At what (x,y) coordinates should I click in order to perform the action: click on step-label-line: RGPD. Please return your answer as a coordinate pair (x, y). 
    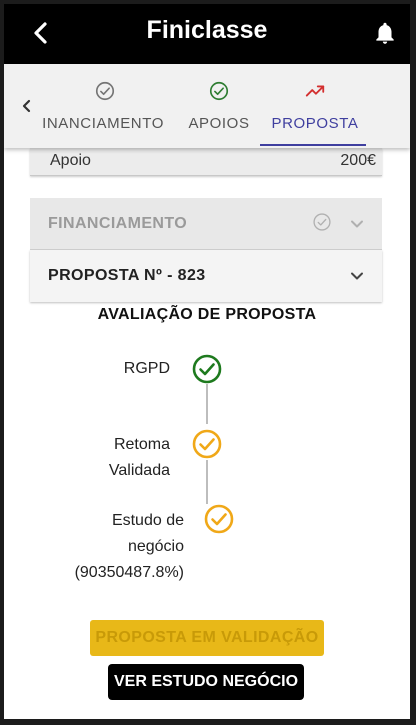
    Looking at the image, I should click on (146, 368).